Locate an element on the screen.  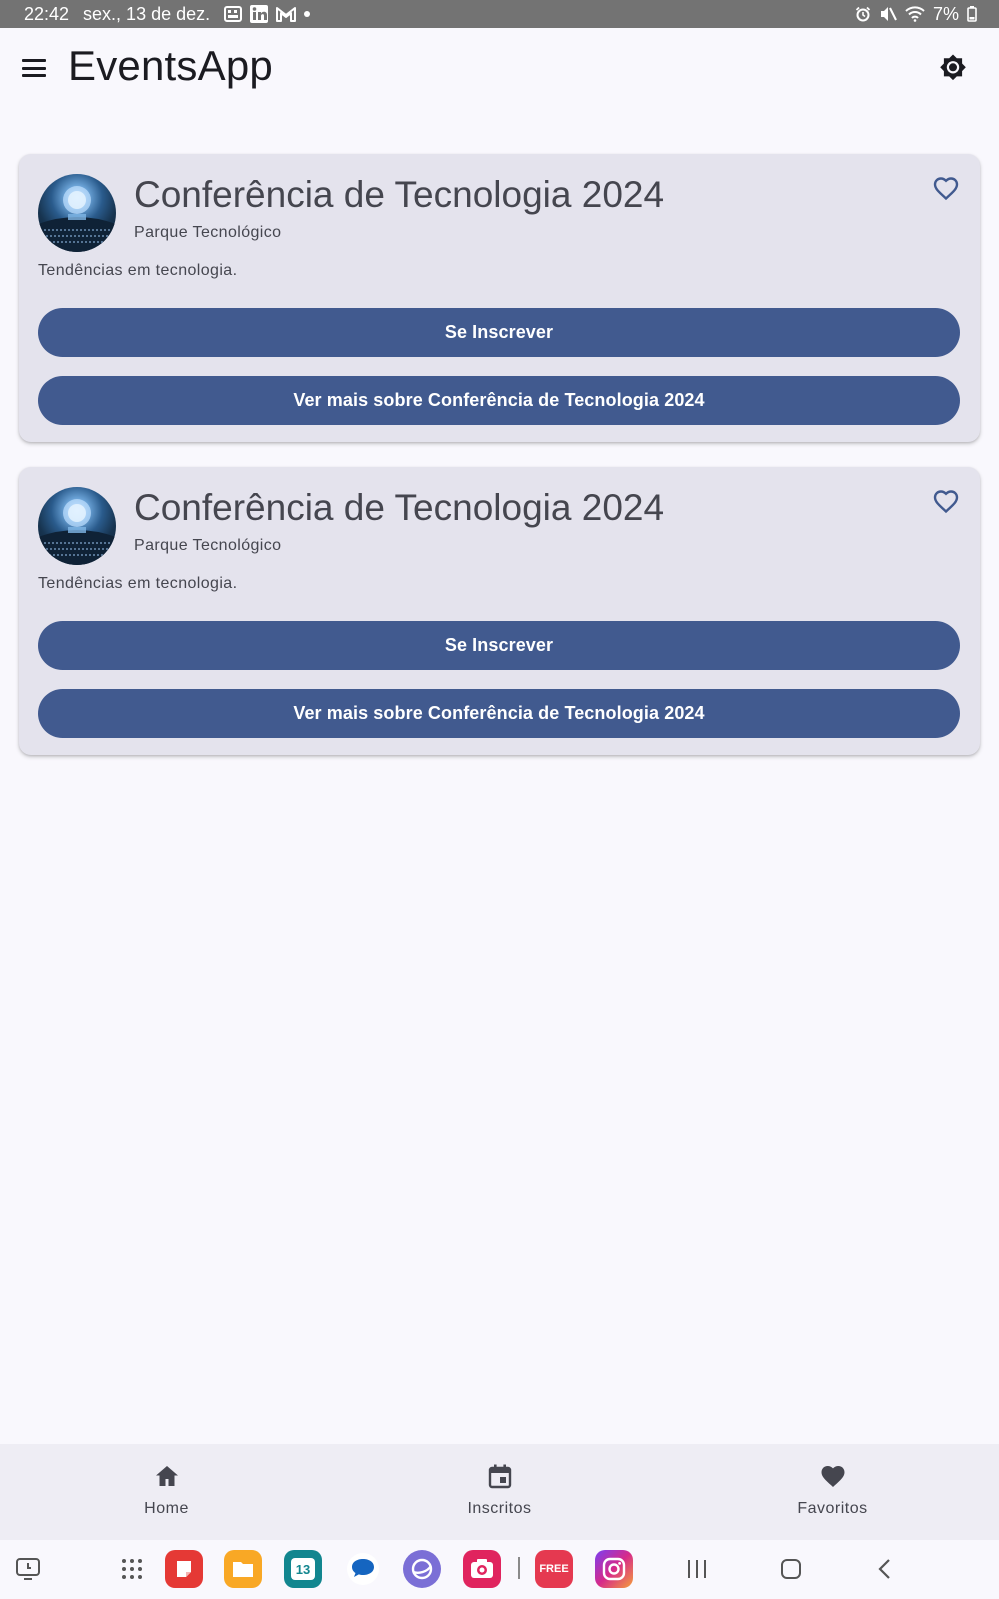
calendar-app-day: 13 is located at coordinates (303, 1569).